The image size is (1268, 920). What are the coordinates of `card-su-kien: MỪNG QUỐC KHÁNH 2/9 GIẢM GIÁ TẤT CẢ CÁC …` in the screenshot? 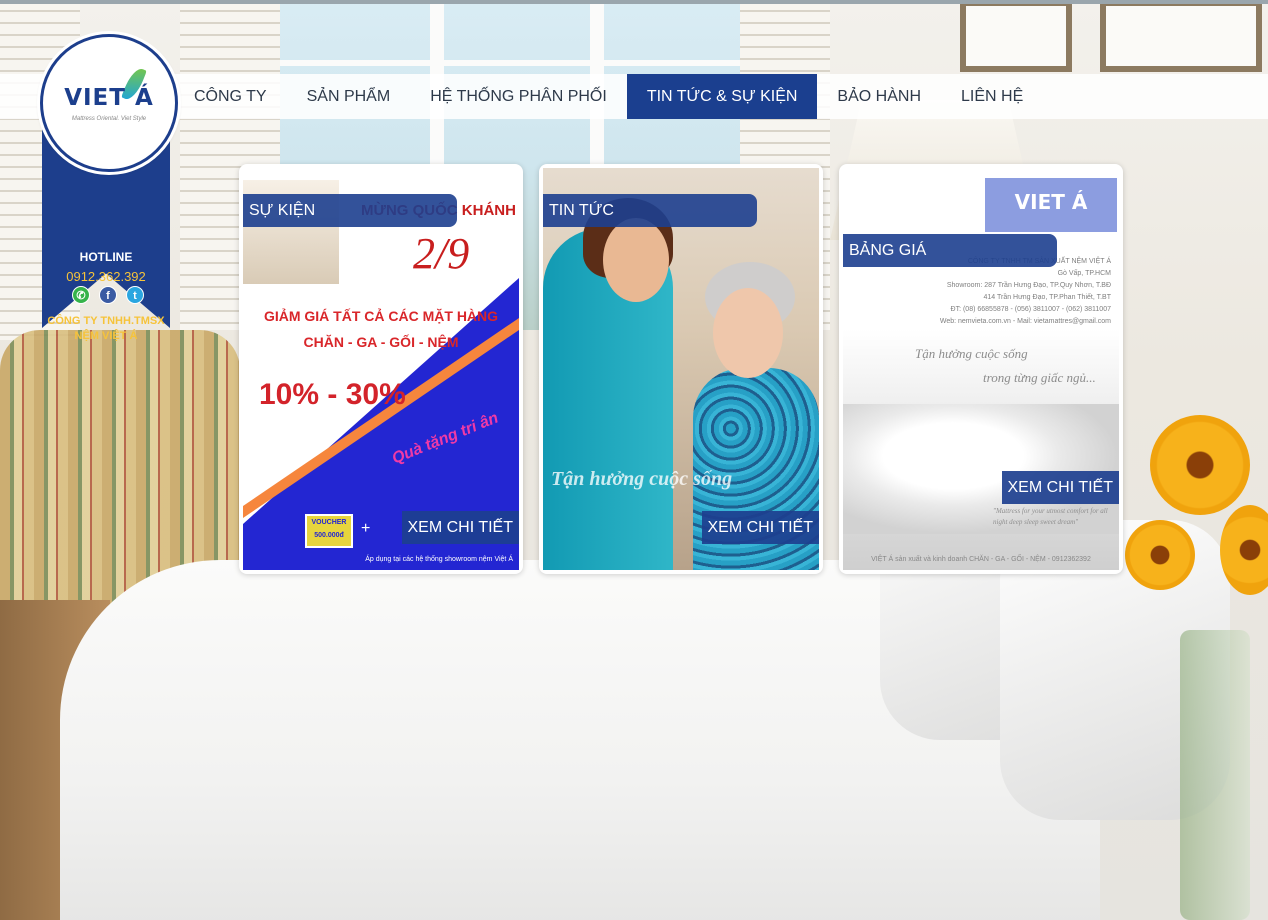 It's located at (381, 369).